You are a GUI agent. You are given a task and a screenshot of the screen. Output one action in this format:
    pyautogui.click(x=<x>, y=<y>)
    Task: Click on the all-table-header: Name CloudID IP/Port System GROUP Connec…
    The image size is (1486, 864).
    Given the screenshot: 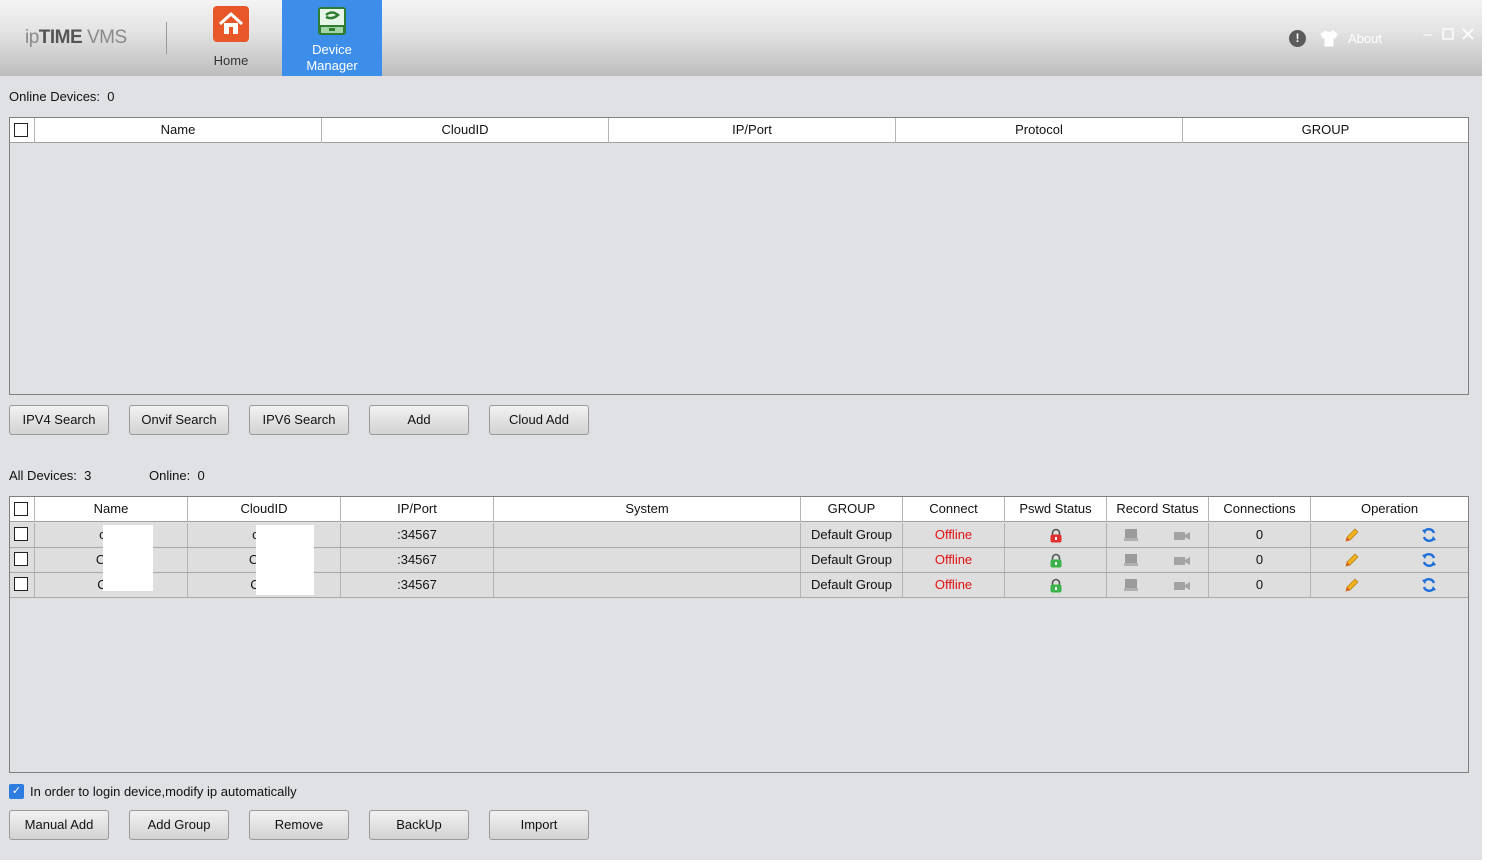 What is the action you would take?
    pyautogui.click(x=739, y=509)
    